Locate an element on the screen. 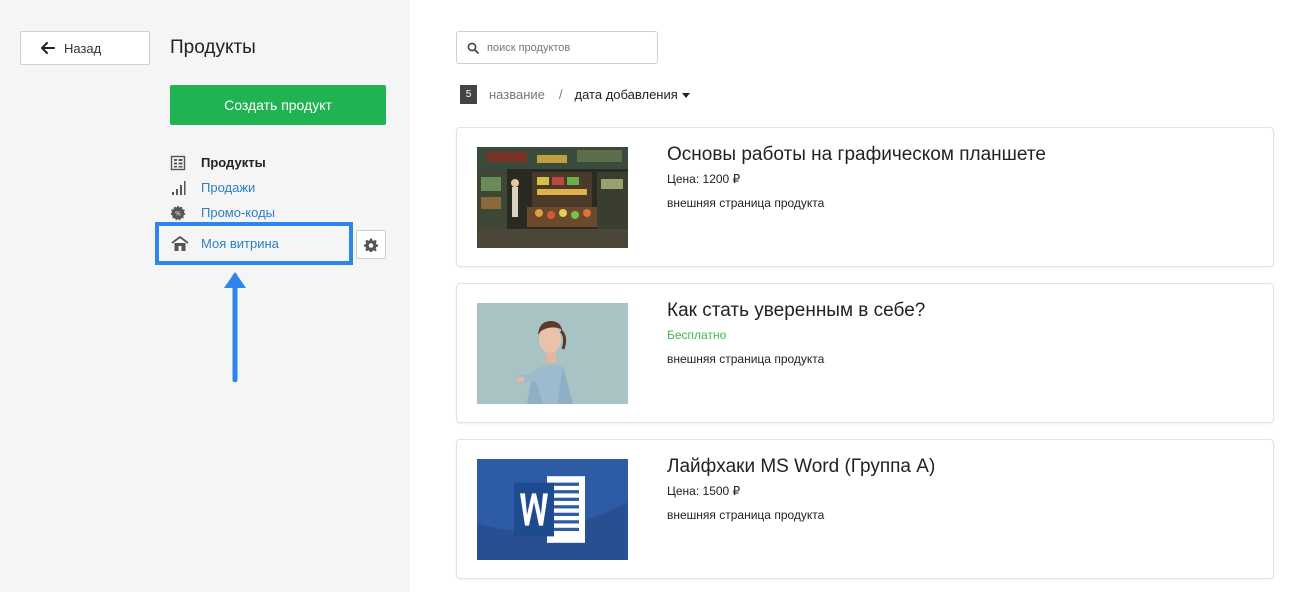 This screenshot has height=592, width=1297. product-title: Лайфхаки MS Word (Группа А) is located at coordinates (801, 467).